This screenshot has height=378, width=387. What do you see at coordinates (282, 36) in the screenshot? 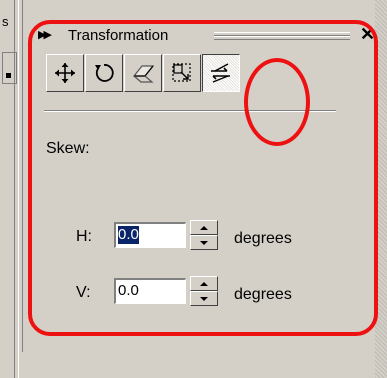
I see `title-bar-grip-rails` at bounding box center [282, 36].